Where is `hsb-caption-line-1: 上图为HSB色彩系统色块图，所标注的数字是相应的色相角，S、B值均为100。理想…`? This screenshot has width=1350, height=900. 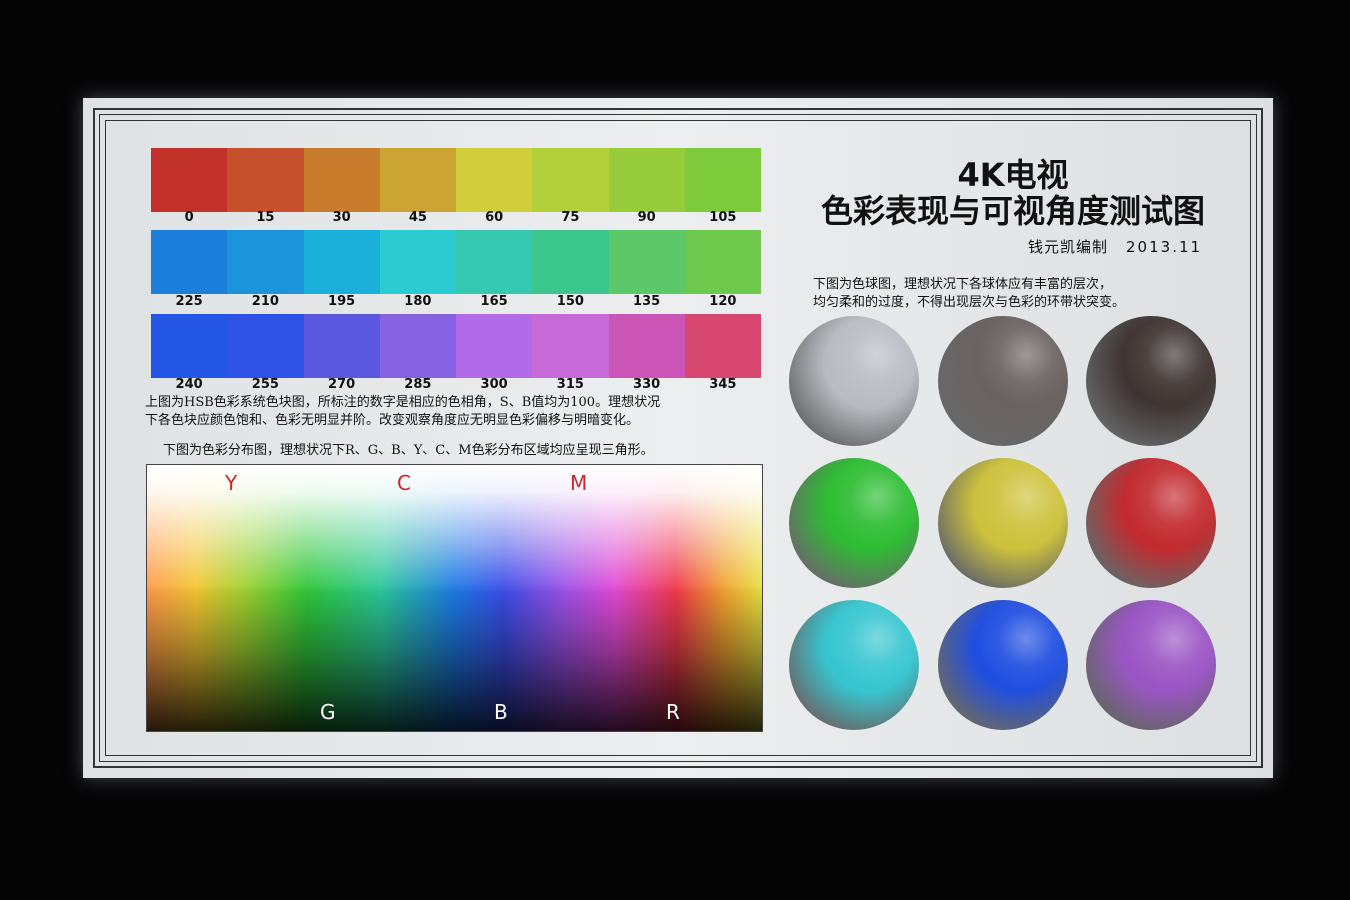 hsb-caption-line-1: 上图为HSB色彩系统色块图，所标注的数字是相应的色相角，S、B值均为100。理想… is located at coordinates (403, 402).